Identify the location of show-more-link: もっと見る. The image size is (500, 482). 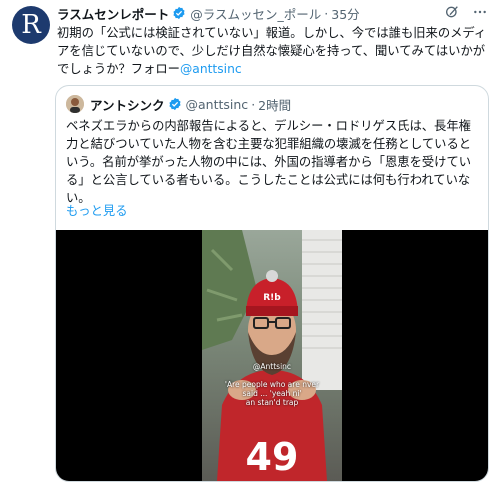
(97, 210).